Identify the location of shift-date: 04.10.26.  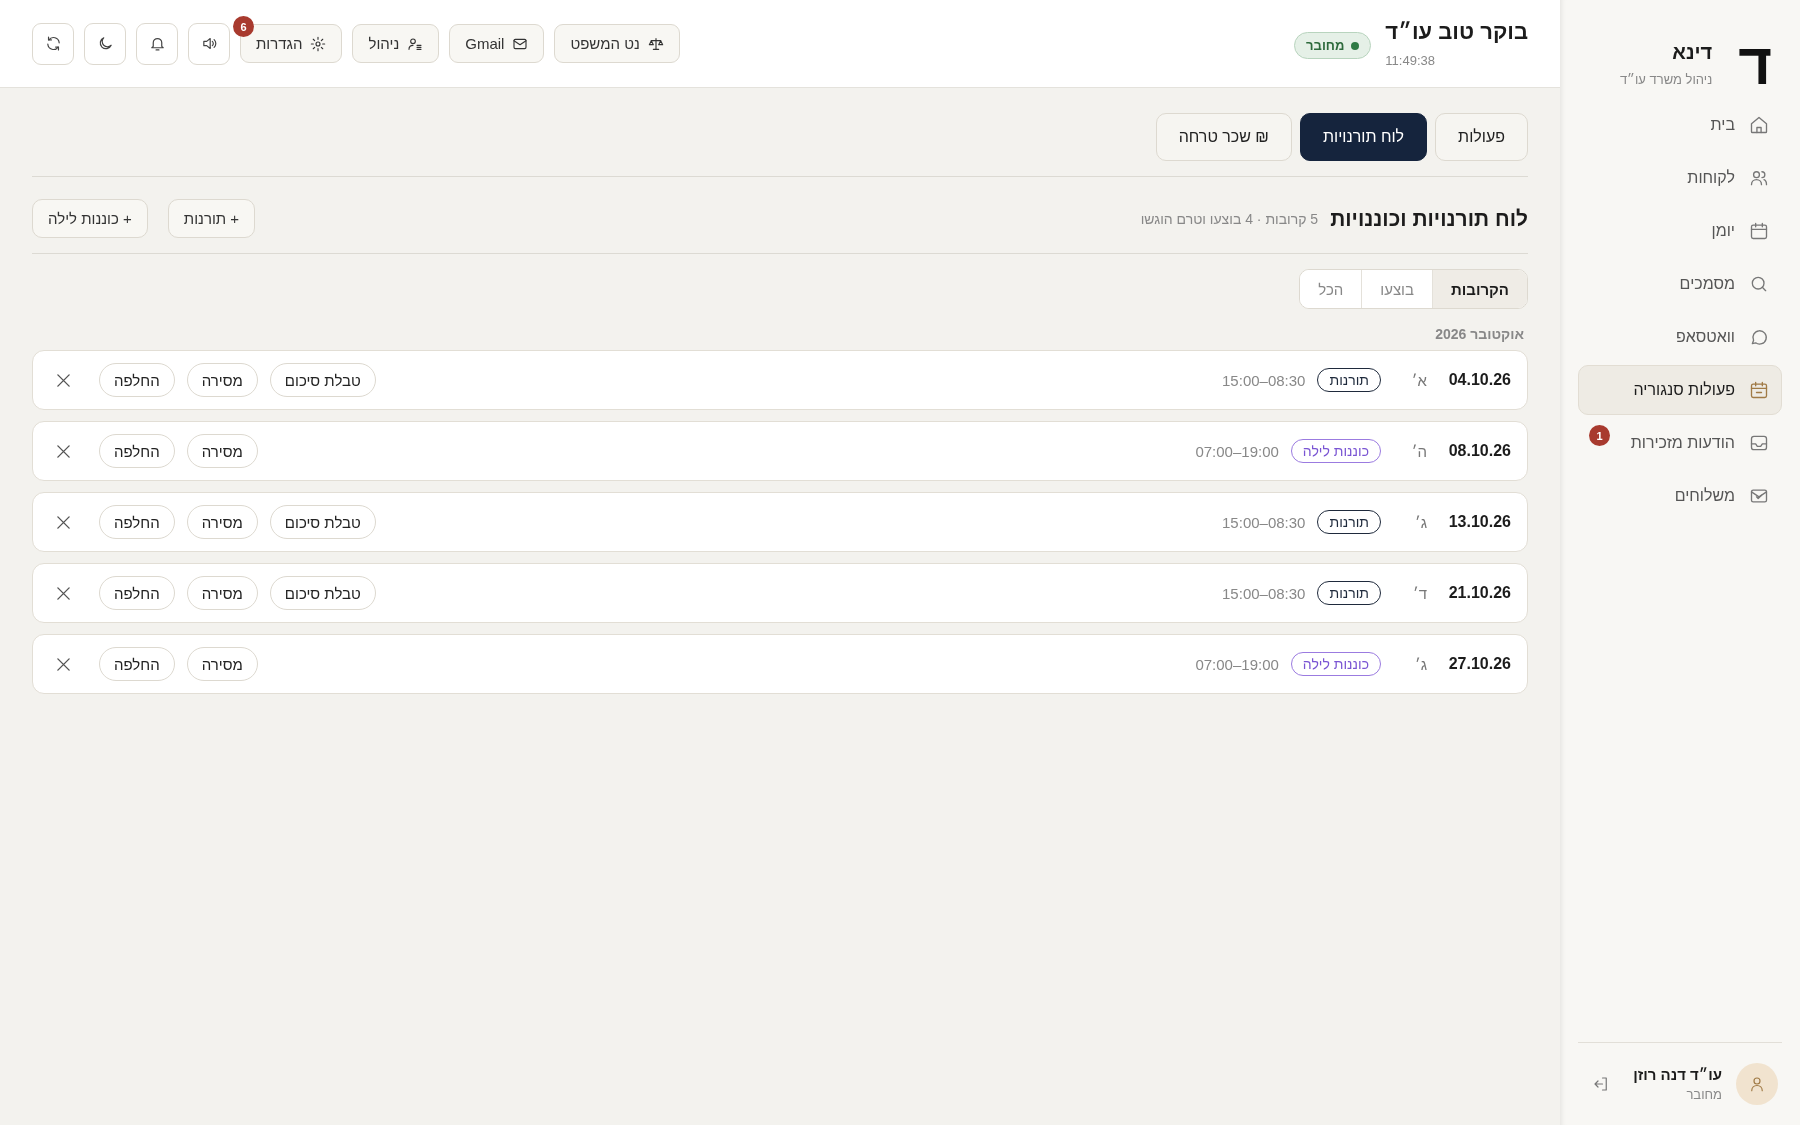
(1479, 380).